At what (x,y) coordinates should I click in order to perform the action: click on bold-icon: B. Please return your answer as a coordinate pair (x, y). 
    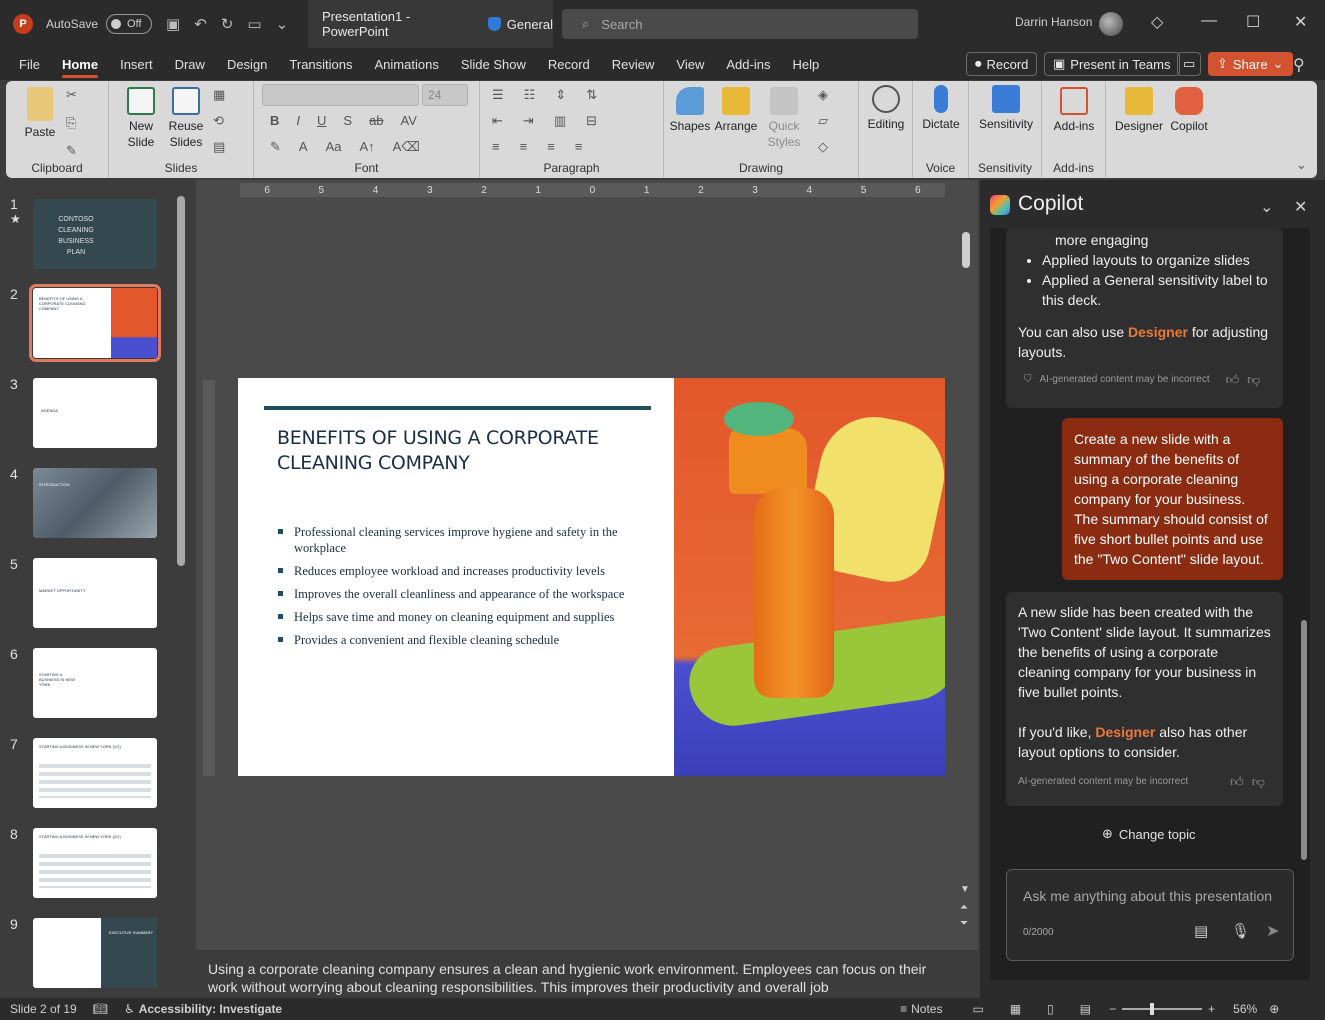
    Looking at the image, I should click on (274, 120).